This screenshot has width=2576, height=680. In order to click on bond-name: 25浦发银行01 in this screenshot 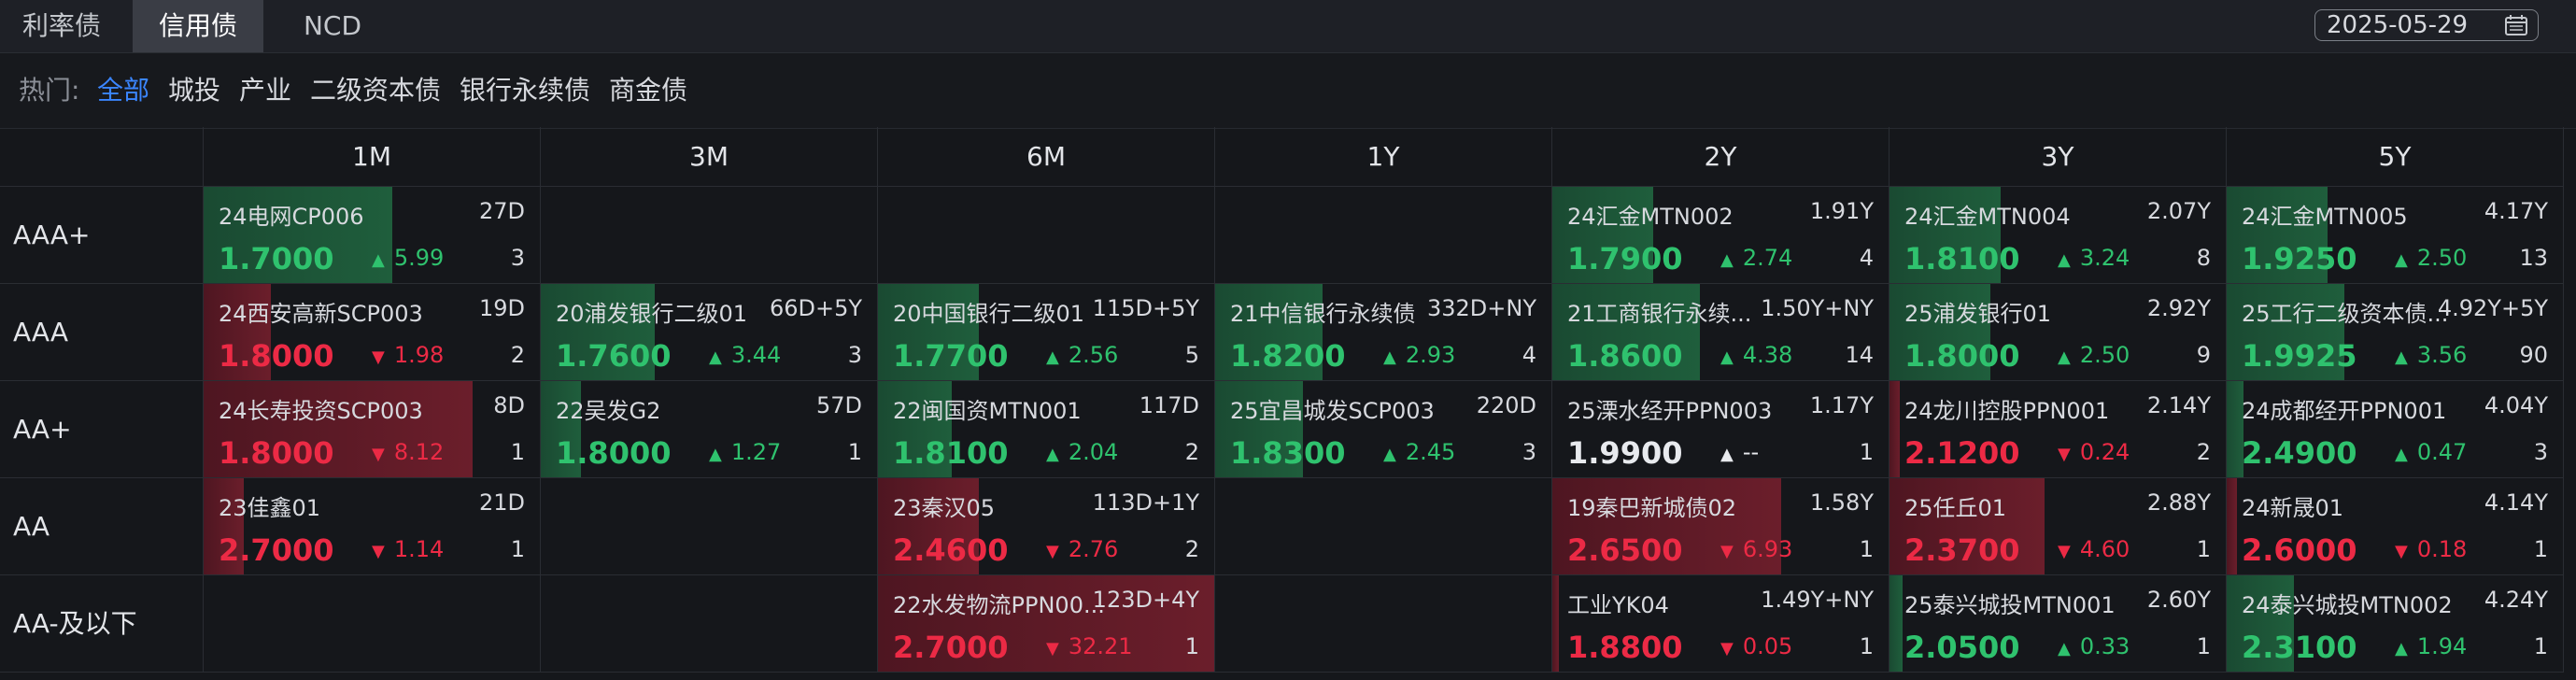, I will do `click(1978, 314)`.